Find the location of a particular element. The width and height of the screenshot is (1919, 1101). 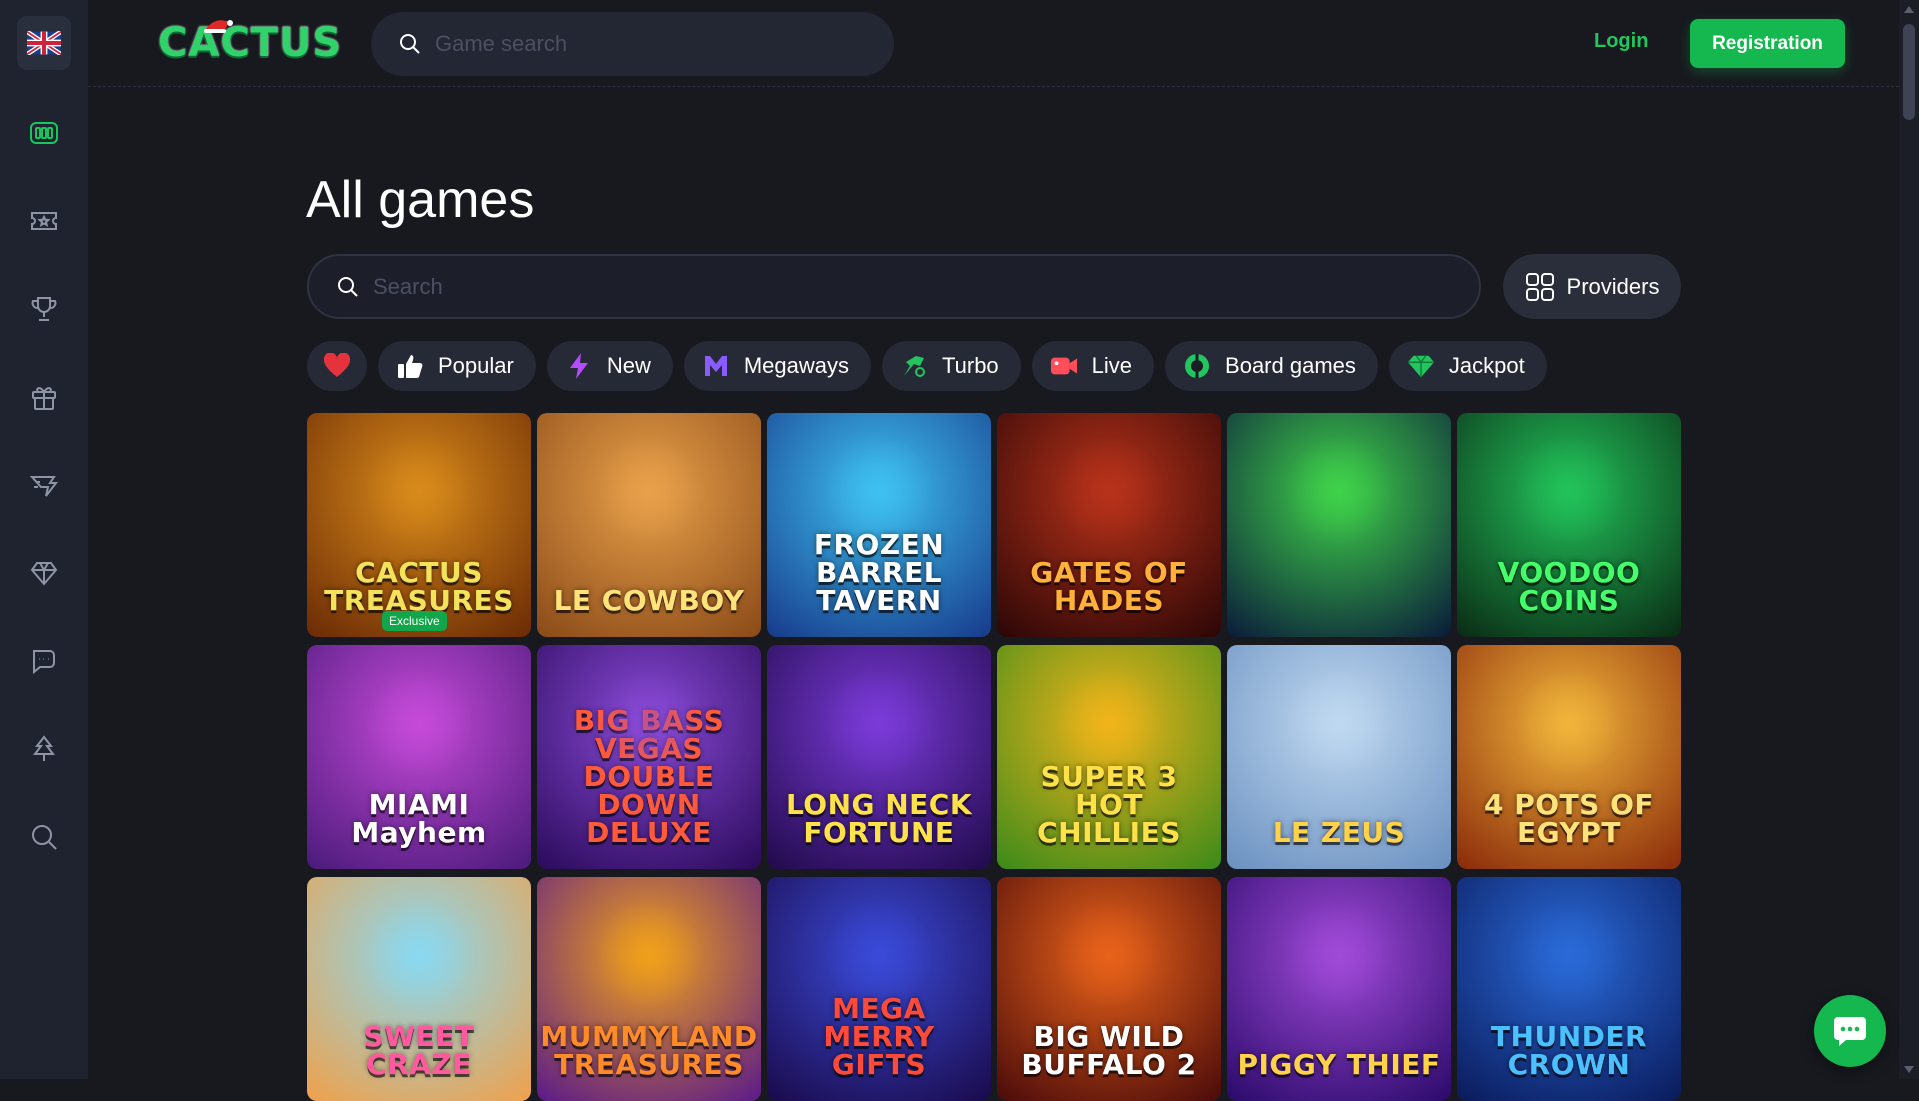

santa-hat-icon is located at coordinates (218, 26).